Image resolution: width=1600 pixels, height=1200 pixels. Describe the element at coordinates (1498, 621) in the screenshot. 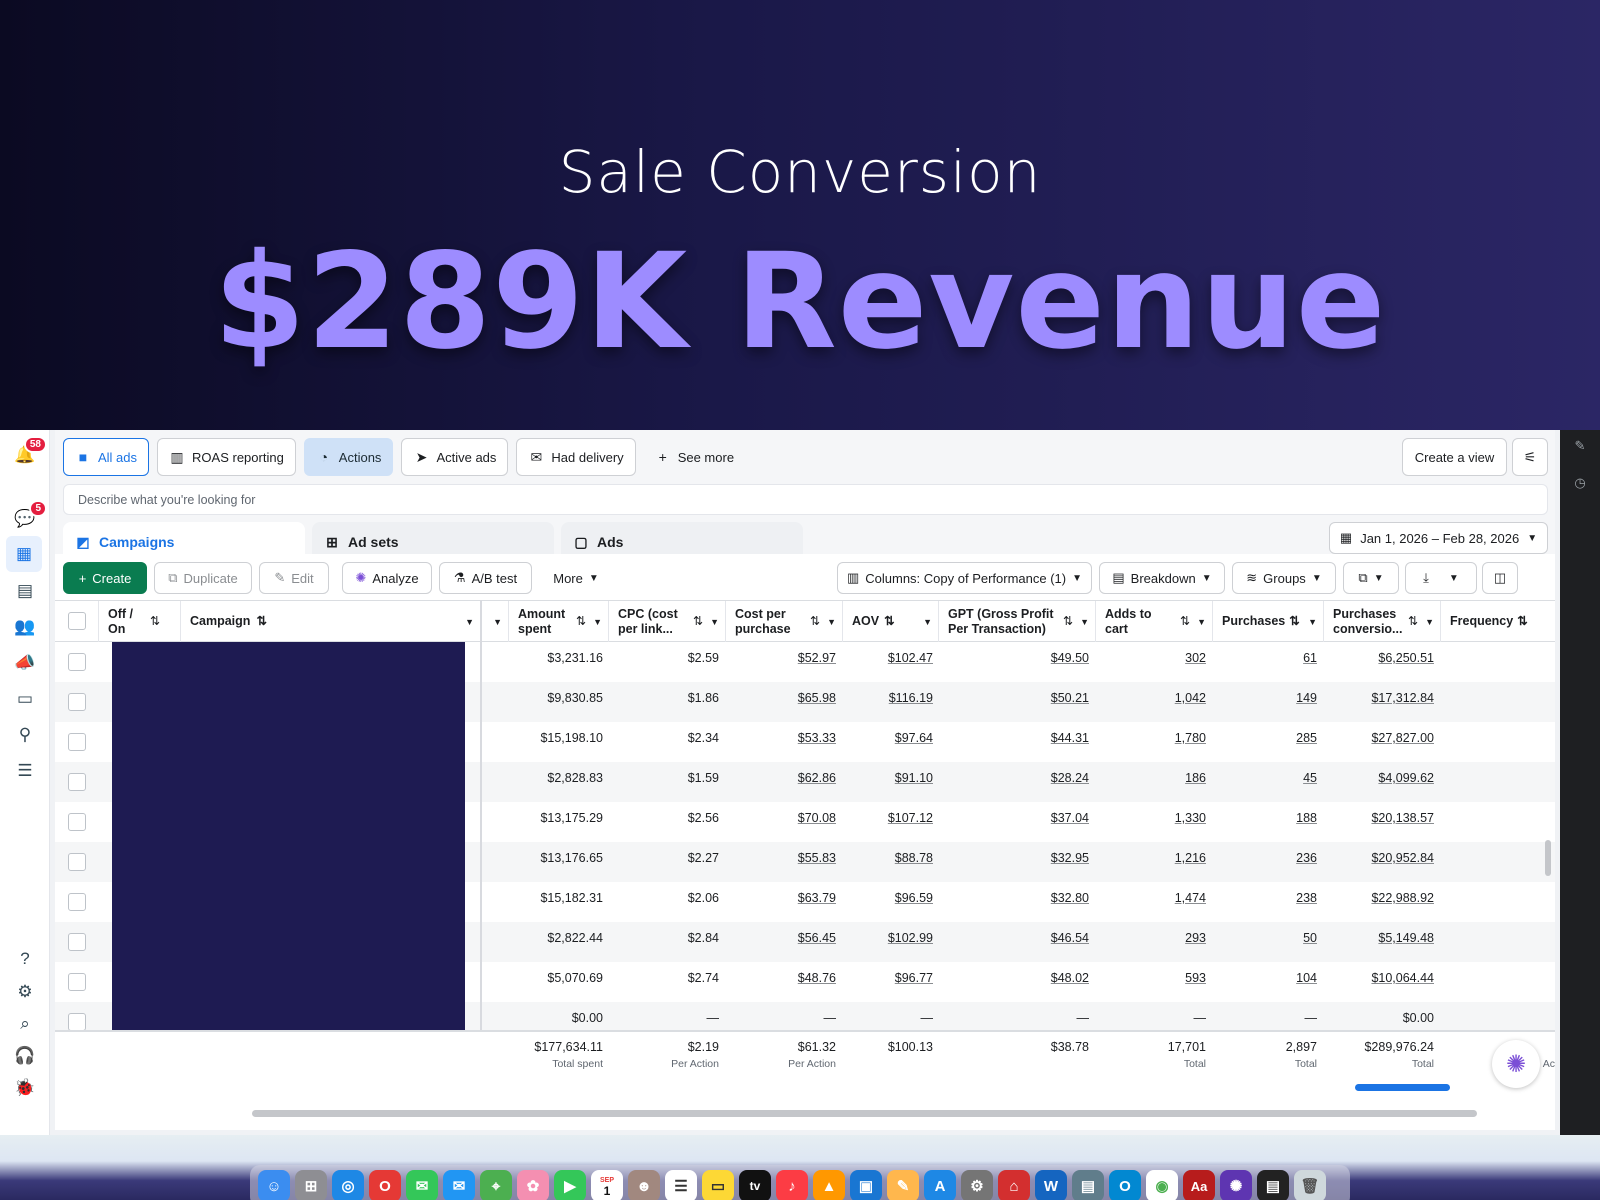

I see `col-frequency: Frequency ⇅` at that location.